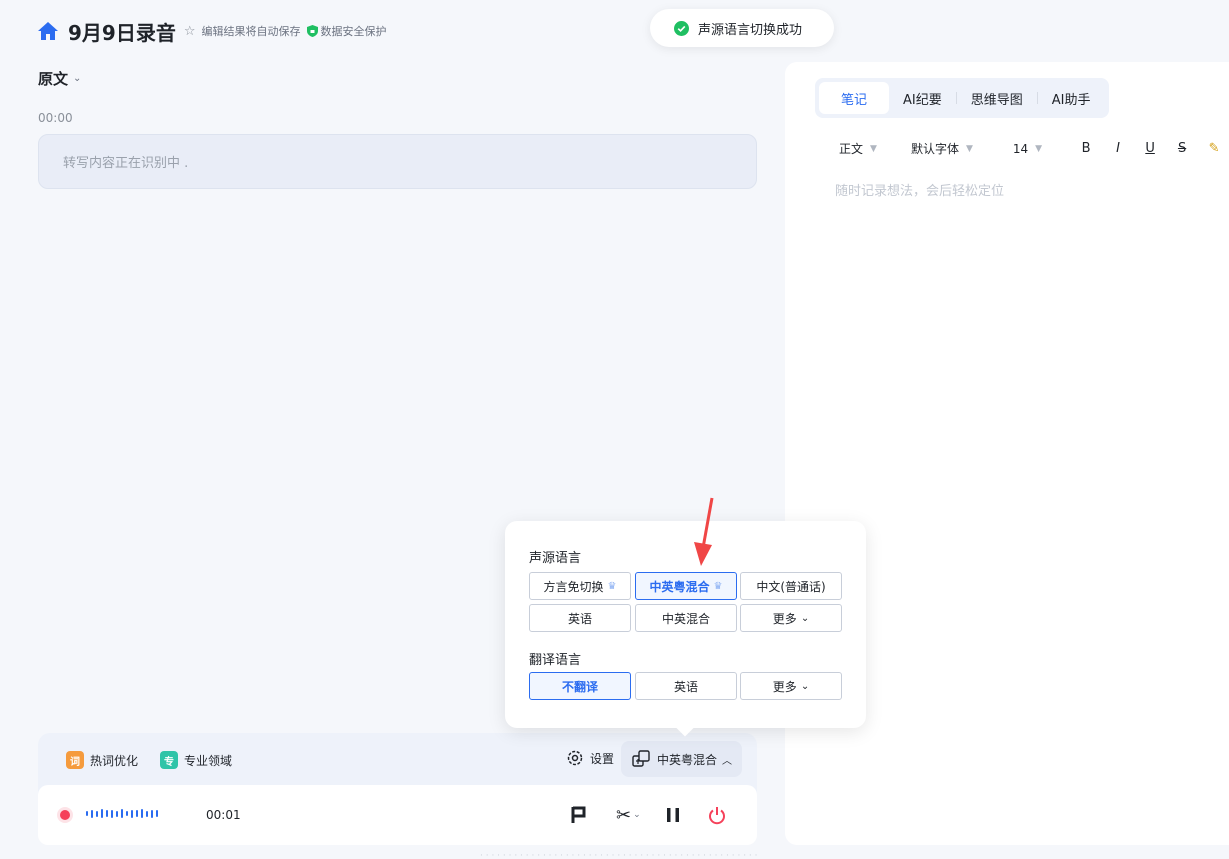 This screenshot has width=1229, height=859. I want to click on header: 9月9日录音 ☆ 编辑结果将自动保存 数据安全保护, so click(211, 31).